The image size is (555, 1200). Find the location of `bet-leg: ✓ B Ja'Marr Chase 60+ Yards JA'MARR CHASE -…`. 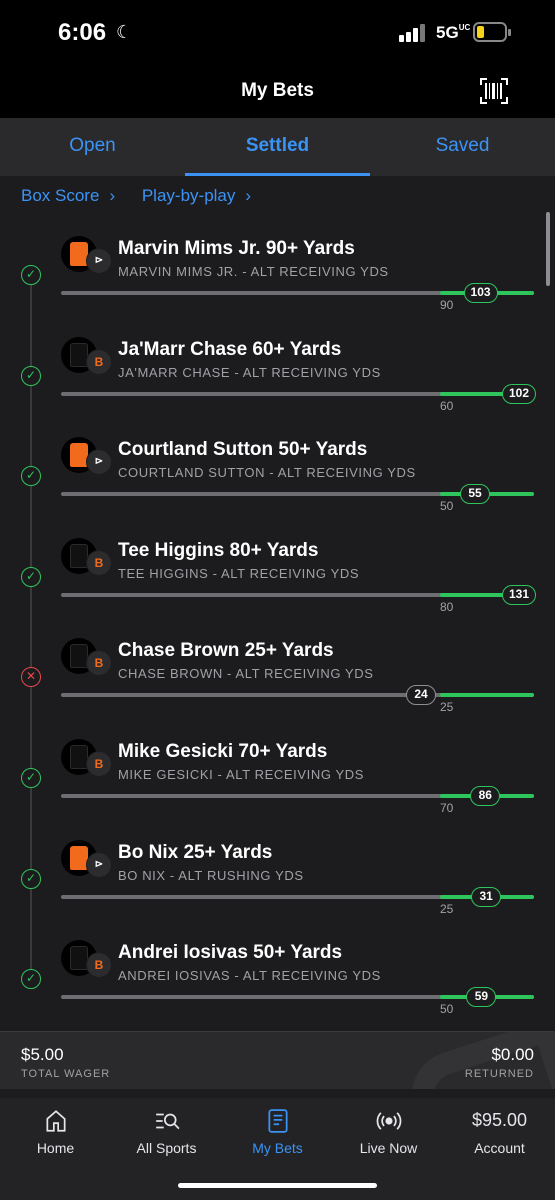

bet-leg: ✓ B Ja'Marr Chase 60+ Yards JA'MARR CHASE -… is located at coordinates (277, 377).